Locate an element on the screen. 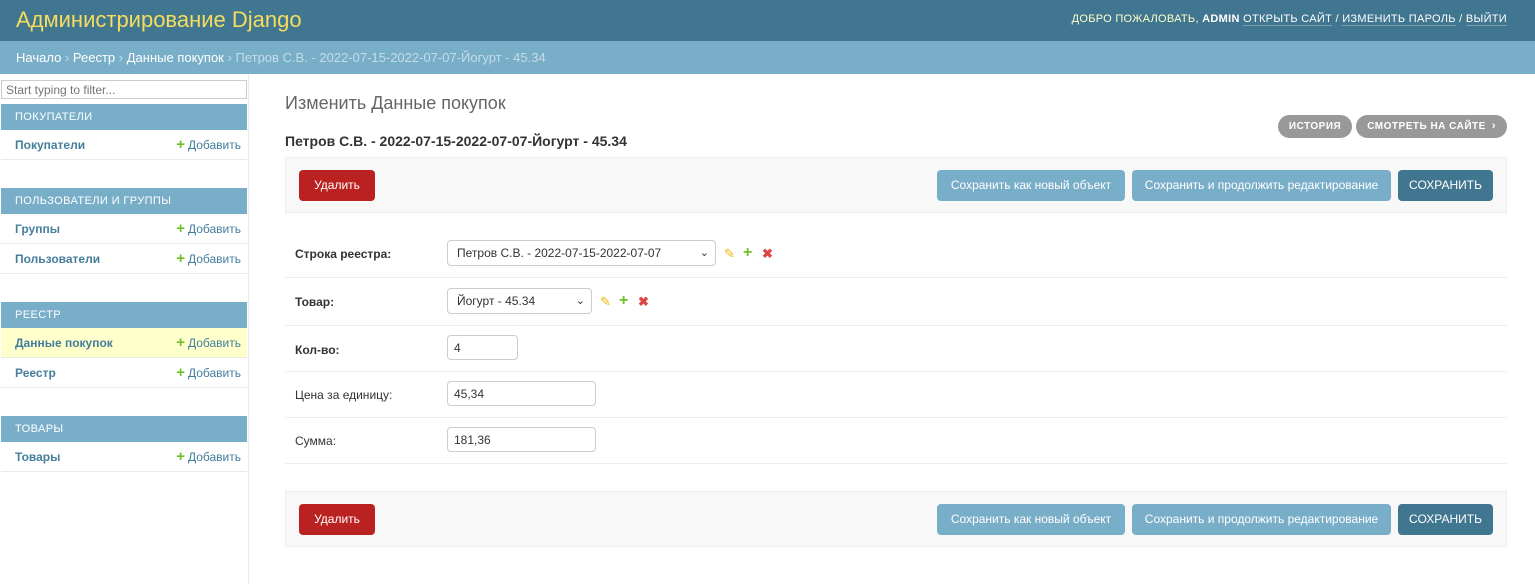  module-caption: Пользователи и группы is located at coordinates (124, 201).